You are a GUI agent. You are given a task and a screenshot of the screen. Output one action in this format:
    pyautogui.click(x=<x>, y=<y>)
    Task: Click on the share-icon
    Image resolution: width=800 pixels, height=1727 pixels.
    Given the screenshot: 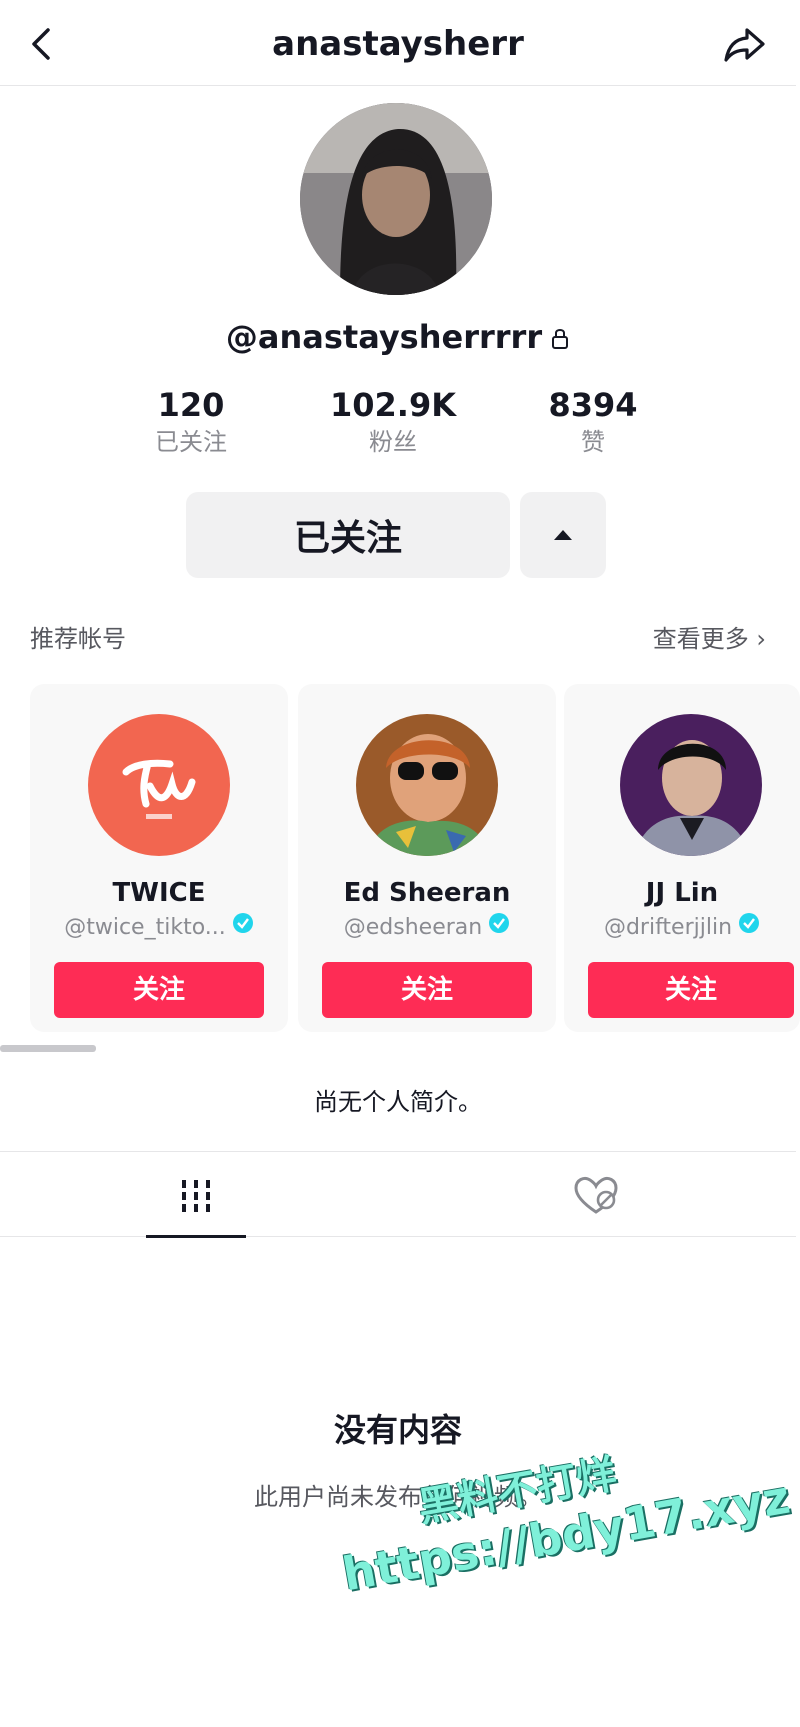 What is the action you would take?
    pyautogui.click(x=744, y=45)
    